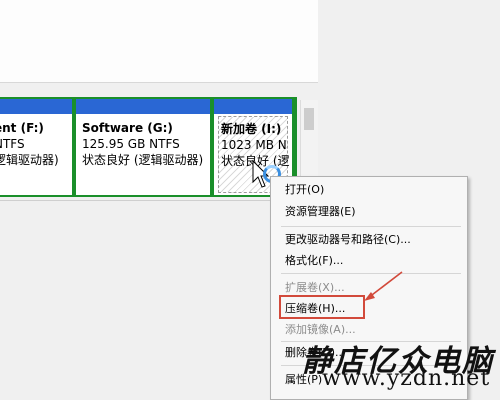 The image size is (500, 400). Describe the element at coordinates (406, 378) in the screenshot. I see `watermark-url: www.yzdn.net` at that location.